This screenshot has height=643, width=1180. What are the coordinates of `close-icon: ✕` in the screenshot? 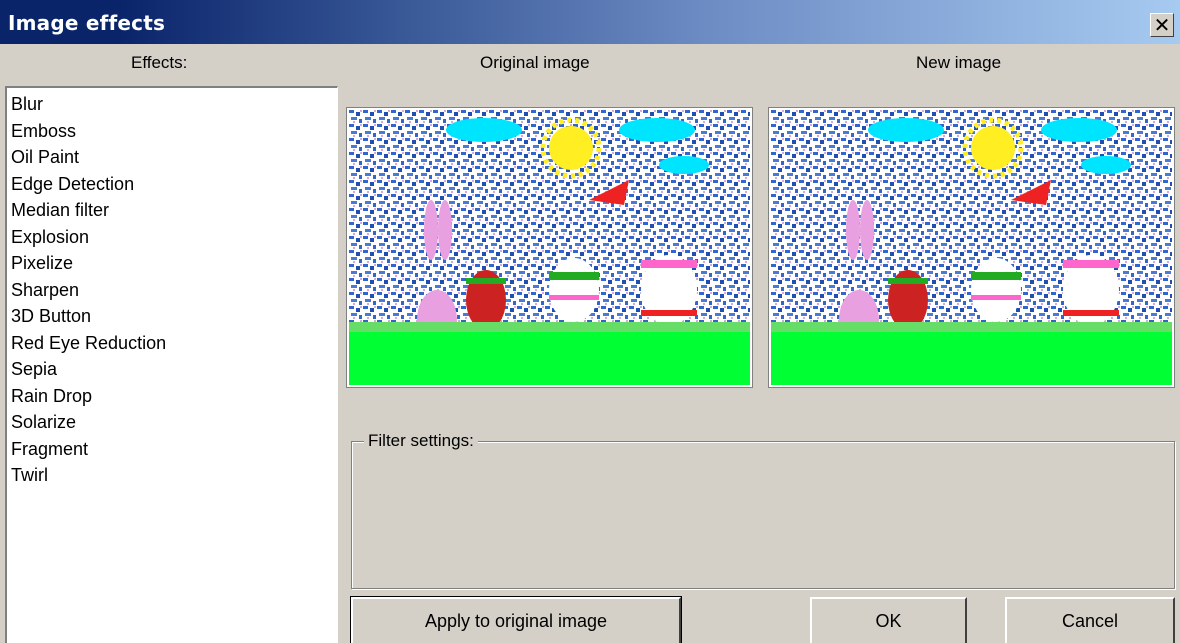 It's located at (1162, 25).